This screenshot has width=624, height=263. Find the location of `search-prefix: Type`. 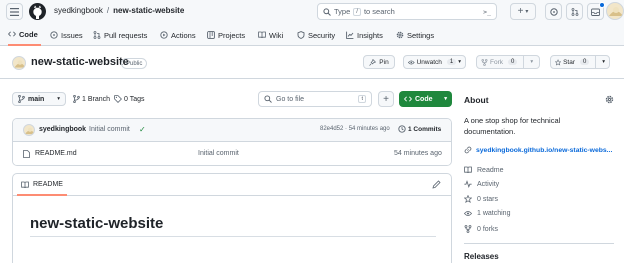

search-prefix: Type is located at coordinates (342, 11).